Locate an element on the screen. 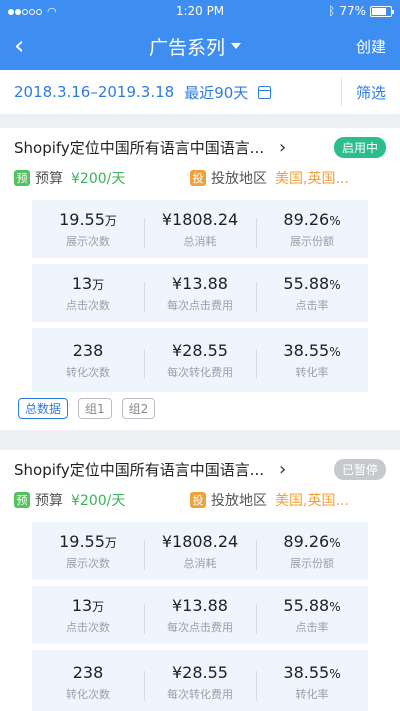 The image size is (400, 711). chip-total-data: 总数据 is located at coordinates (43, 408).